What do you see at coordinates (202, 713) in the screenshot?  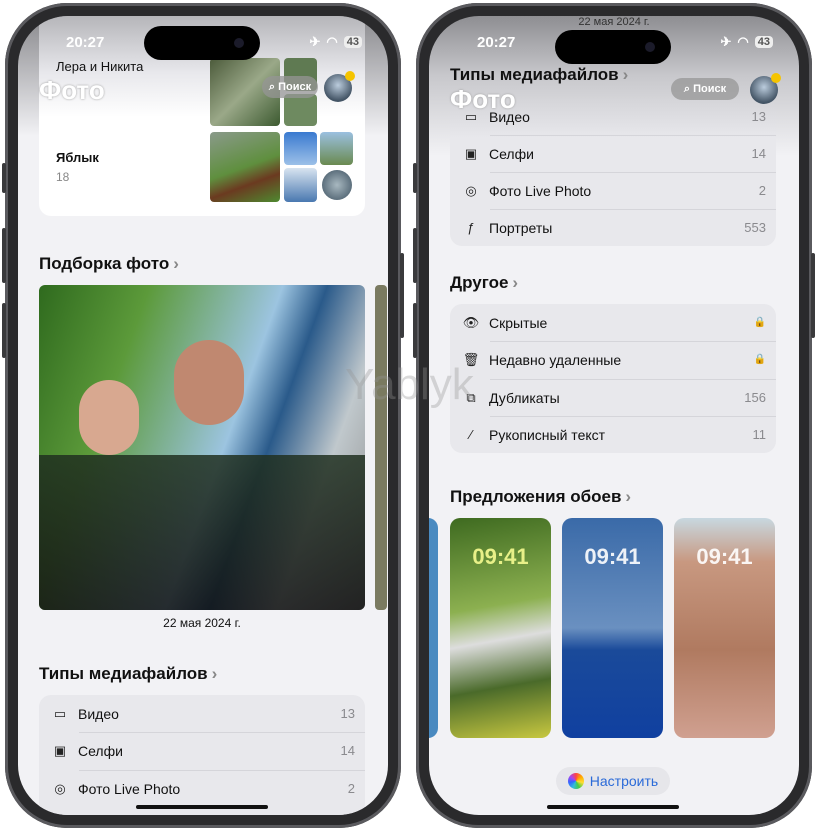 I see `list-item: ▭ Видео 13` at bounding box center [202, 713].